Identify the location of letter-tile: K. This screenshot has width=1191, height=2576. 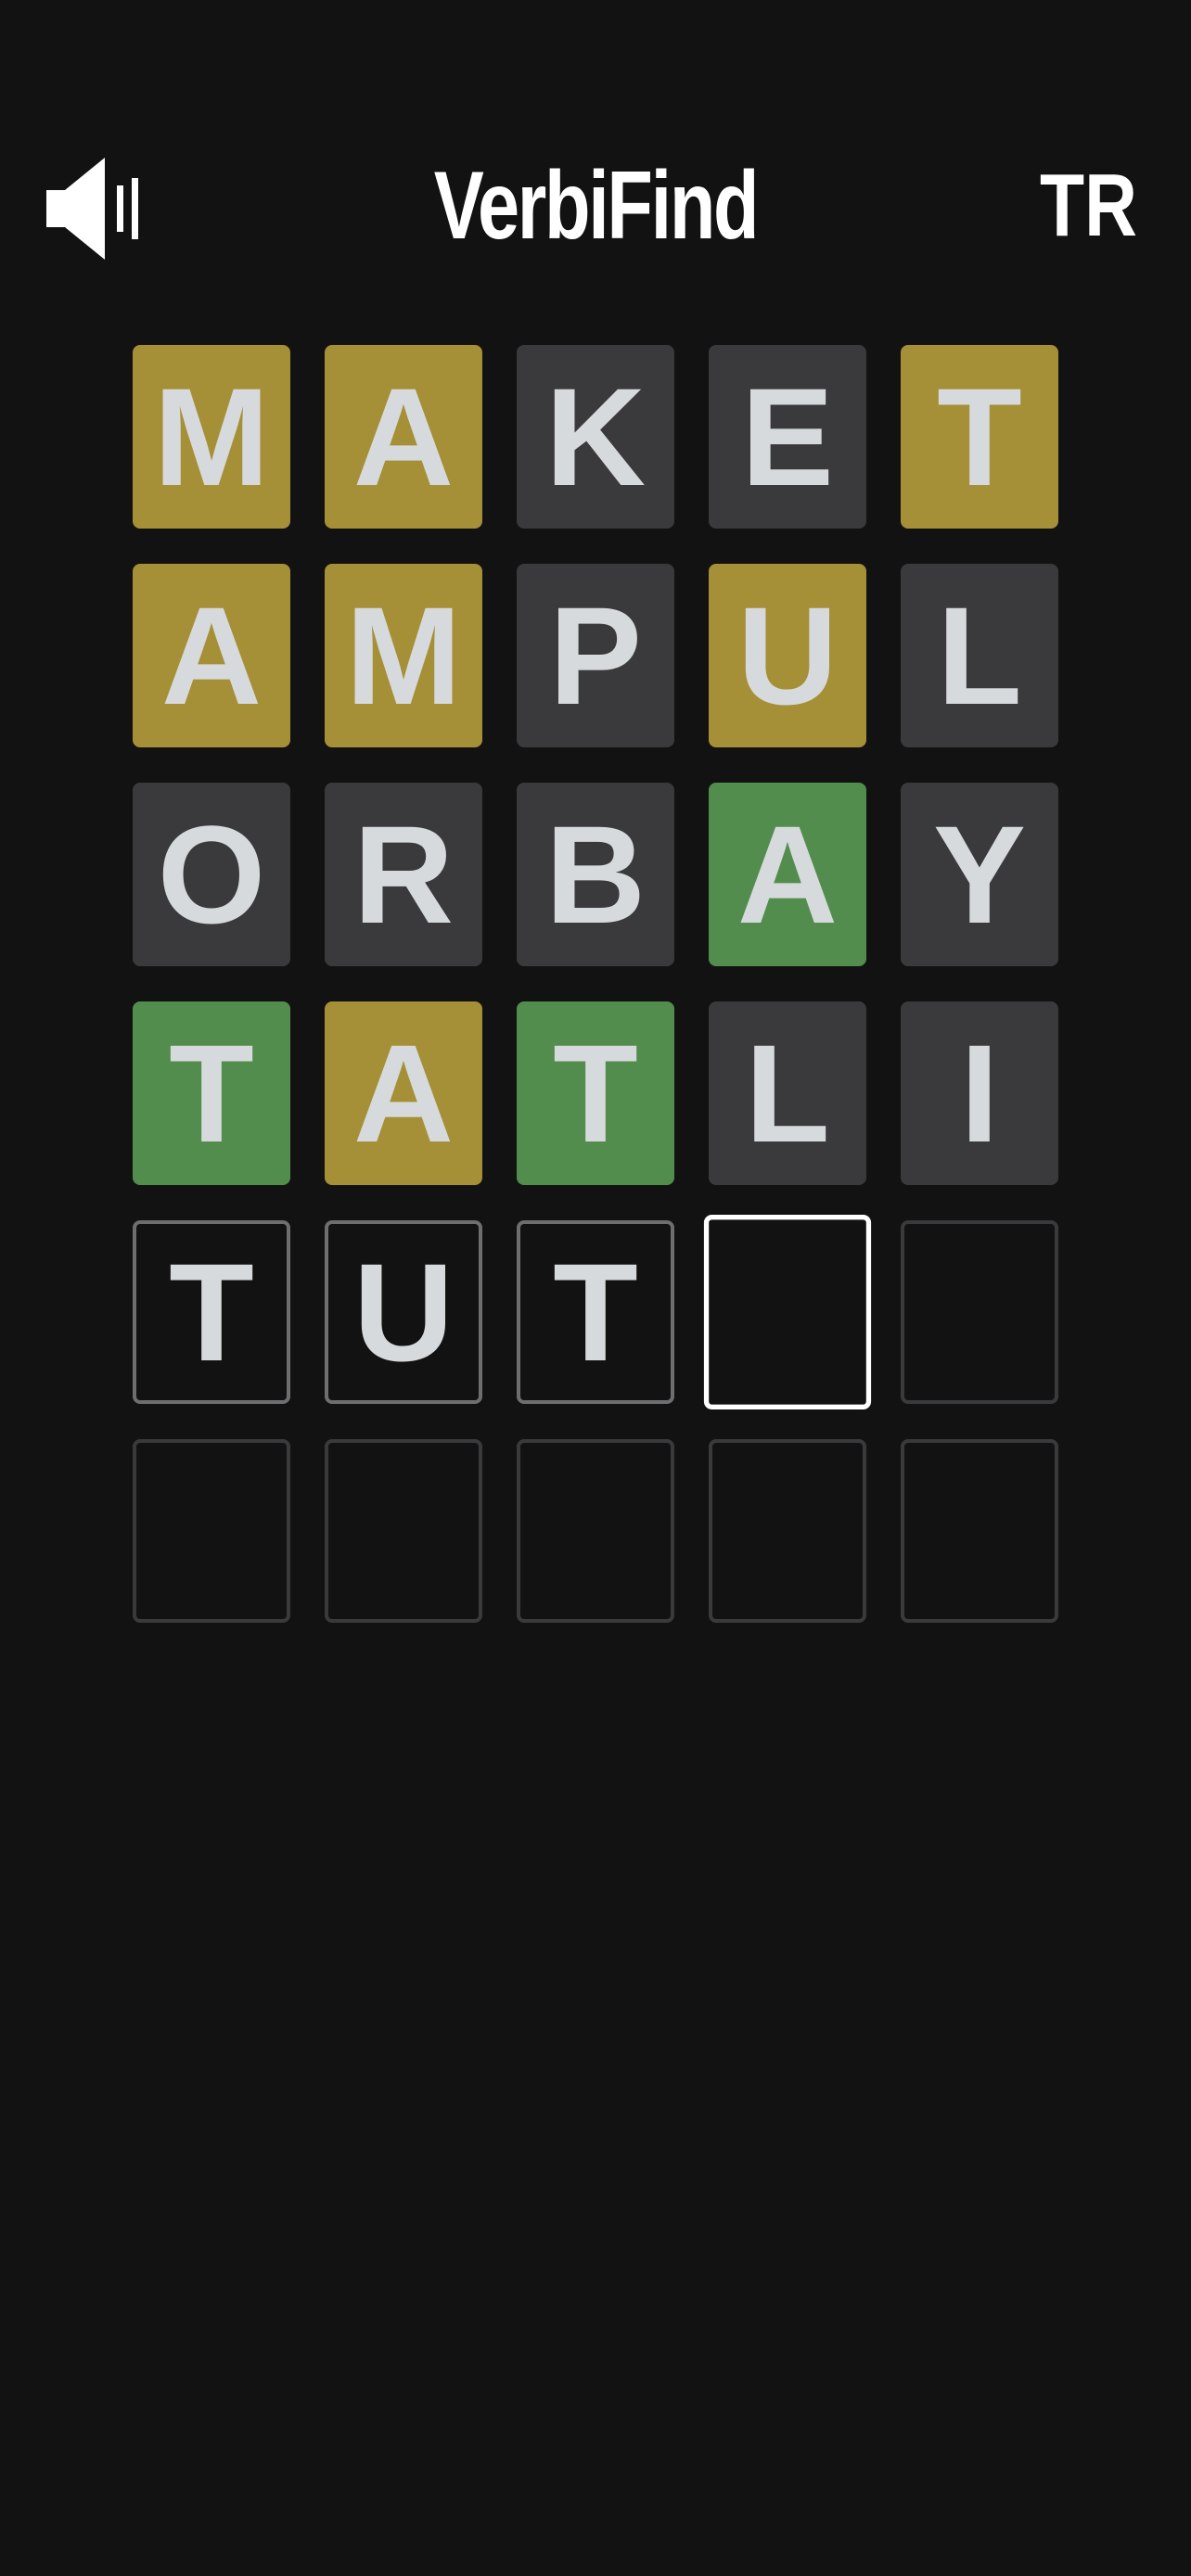
(595, 437).